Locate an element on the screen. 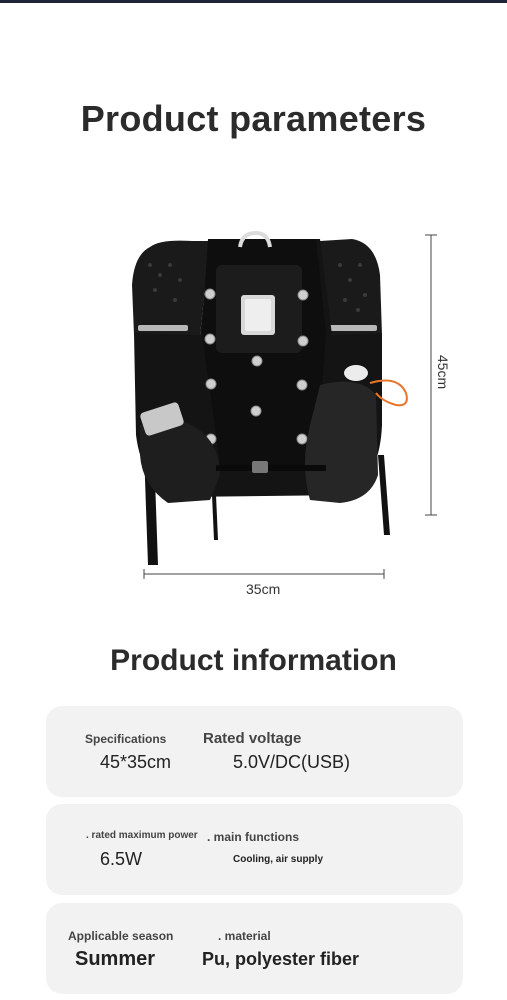  rated-max-power-label: . rated maximum power is located at coordinates (142, 835).